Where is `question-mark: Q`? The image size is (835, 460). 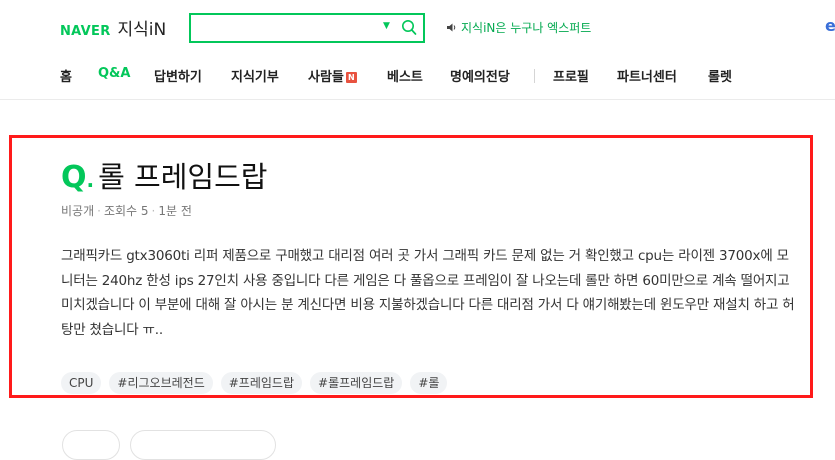
question-mark: Q is located at coordinates (74, 177).